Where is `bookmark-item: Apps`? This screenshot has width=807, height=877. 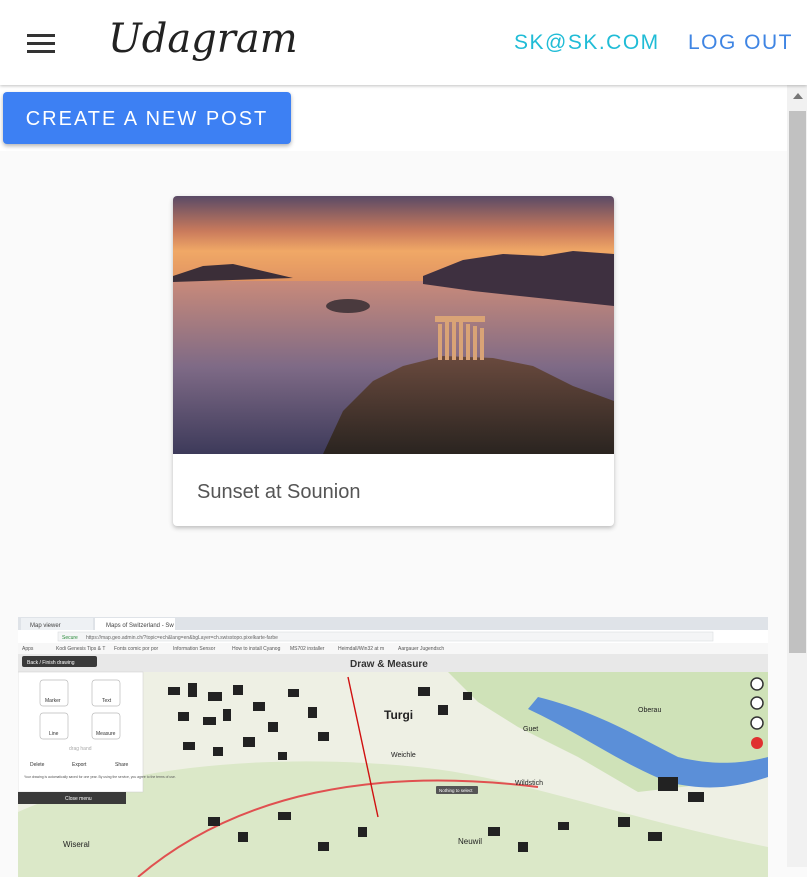
bookmark-item: Apps is located at coordinates (28, 649).